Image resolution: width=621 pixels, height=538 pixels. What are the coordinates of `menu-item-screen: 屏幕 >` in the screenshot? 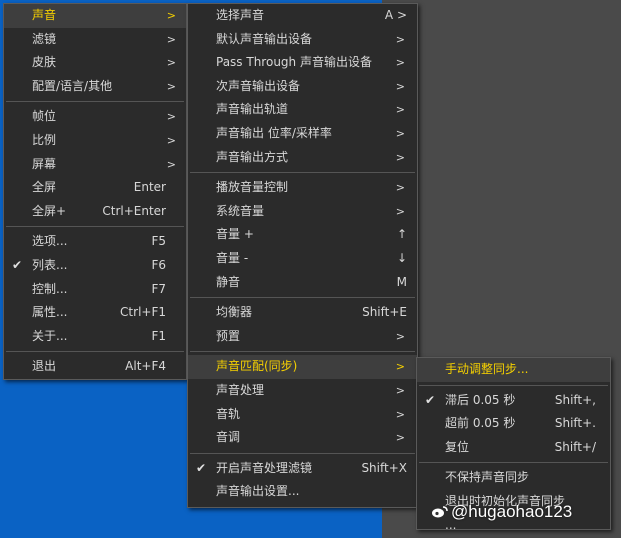 It's located at (95, 165).